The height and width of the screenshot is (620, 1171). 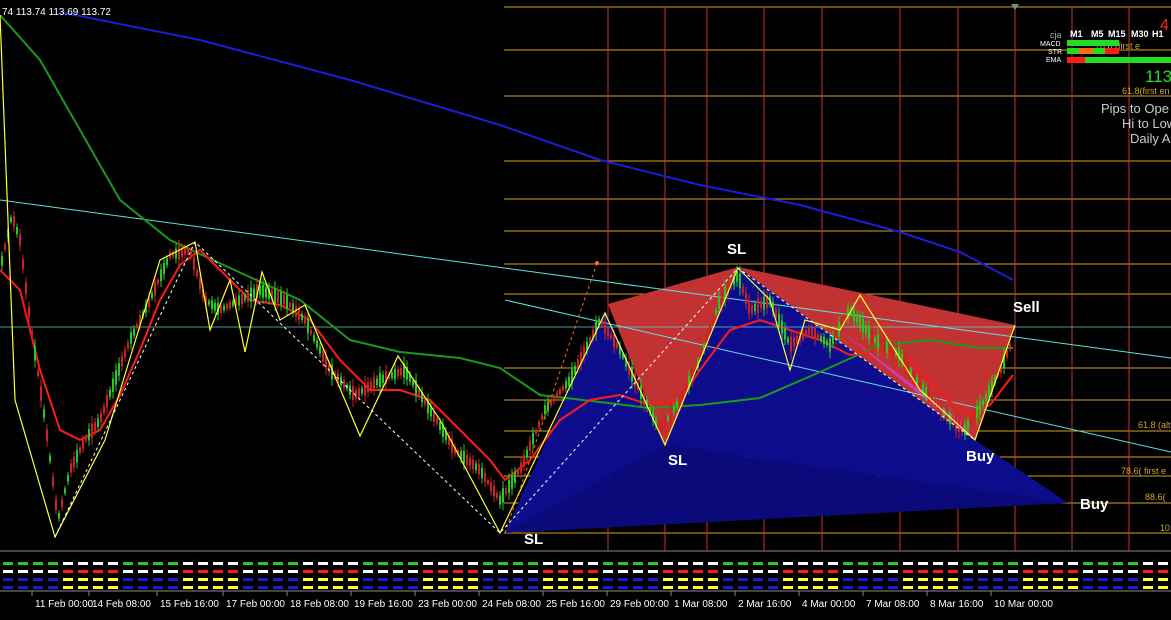 I want to click on ema-bar-a, so click(x=1076, y=60).